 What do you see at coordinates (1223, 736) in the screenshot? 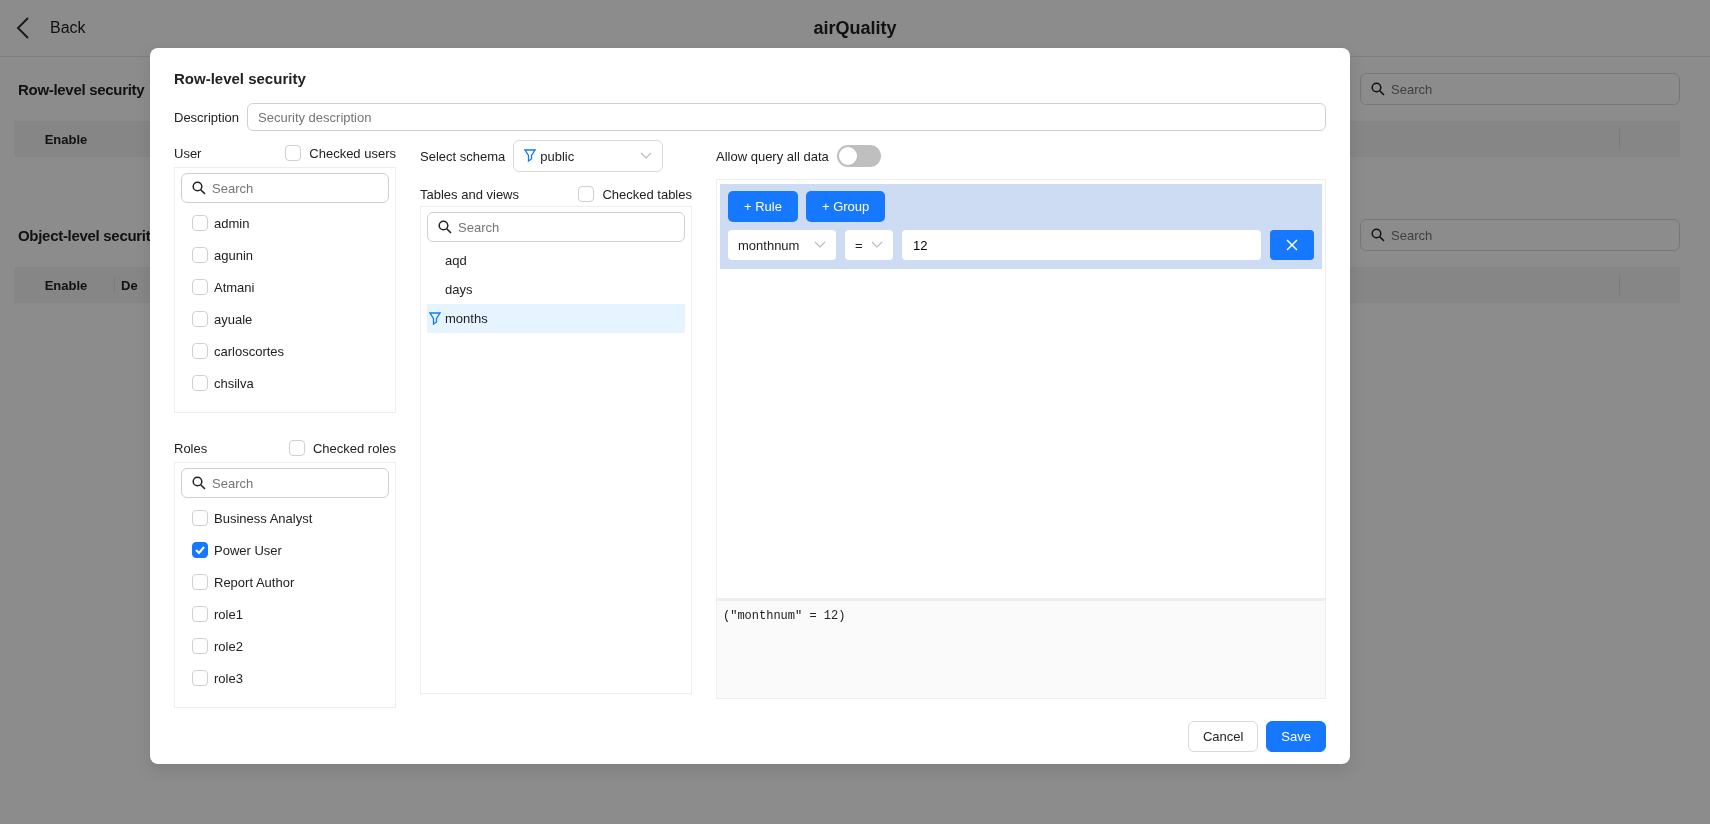
I see `cancel-button: Cancel` at bounding box center [1223, 736].